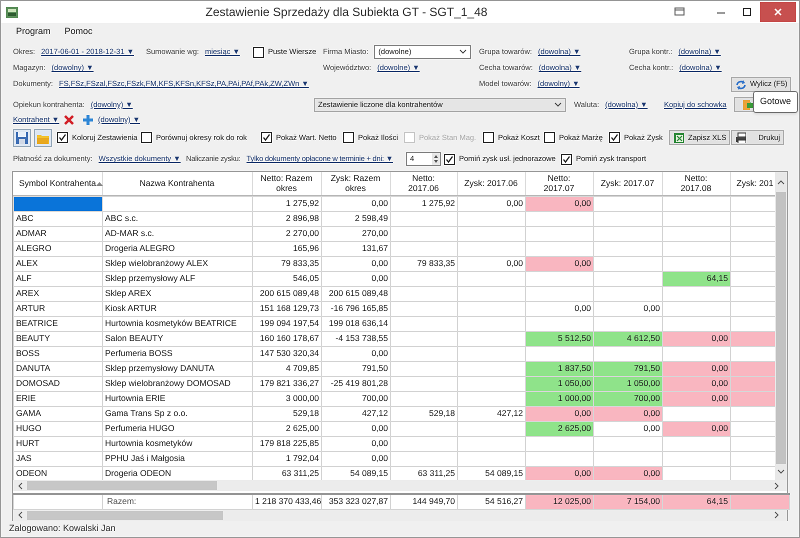  Describe the element at coordinates (287, 323) in the screenshot. I see `table-cell: 199 094 197,54` at that location.